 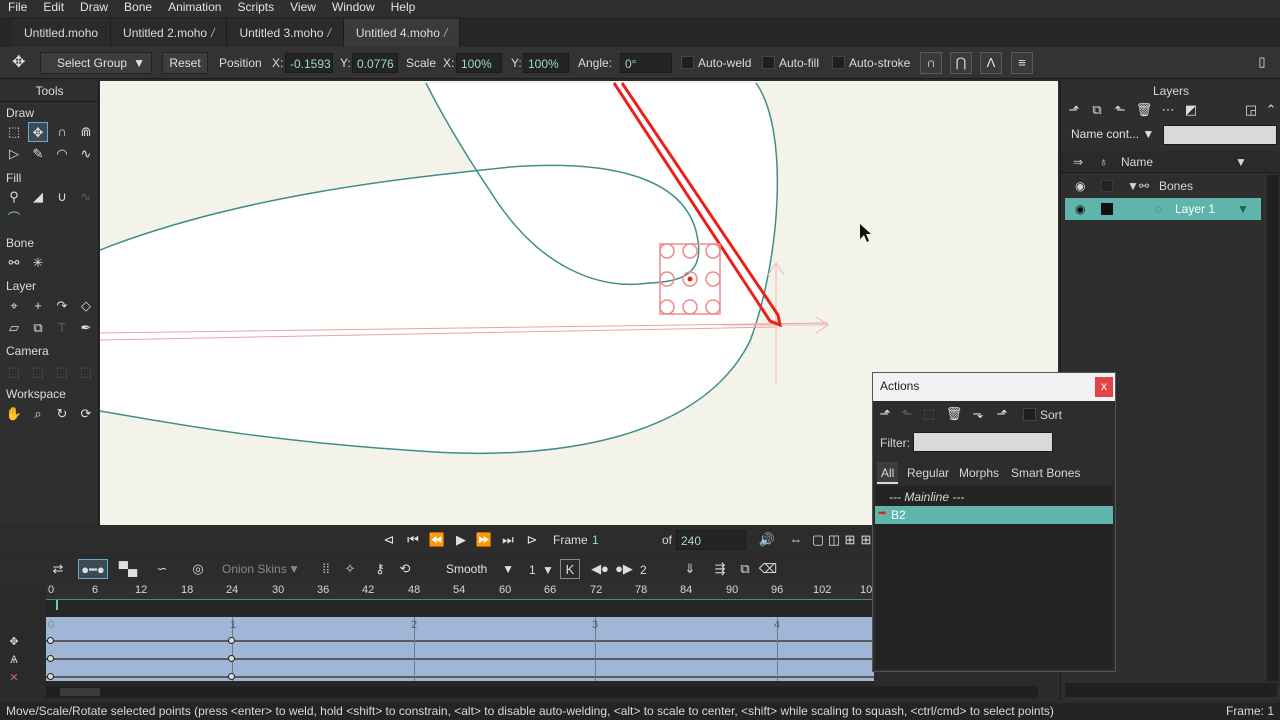 I want to click on sharp-mode-icon: Λ, so click(x=991, y=63).